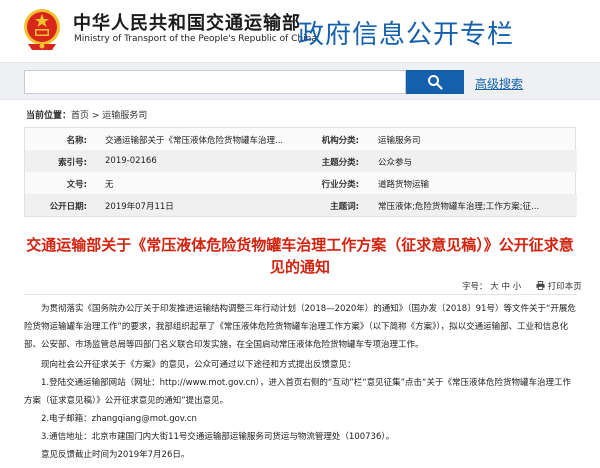 This screenshot has height=468, width=600. I want to click on national-emblem-icon, so click(42, 29).